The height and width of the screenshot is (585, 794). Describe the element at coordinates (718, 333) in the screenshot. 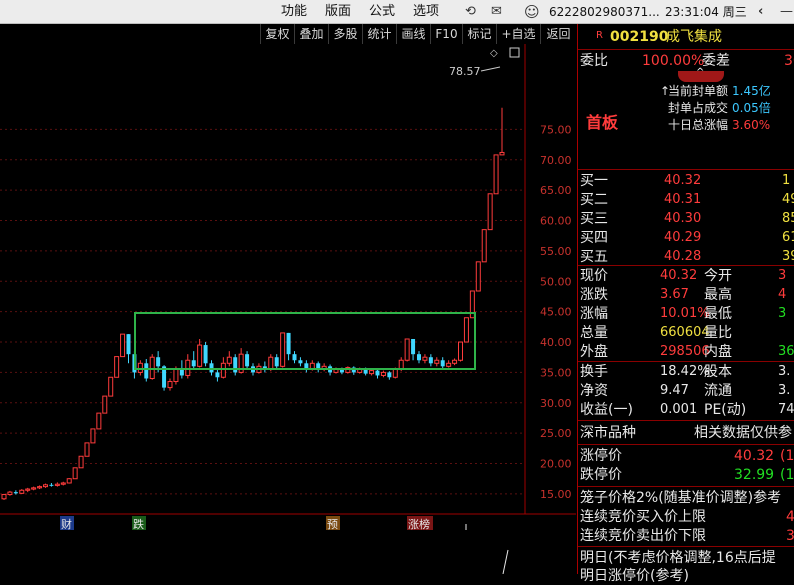

I see `stat-label-2: 量比` at that location.